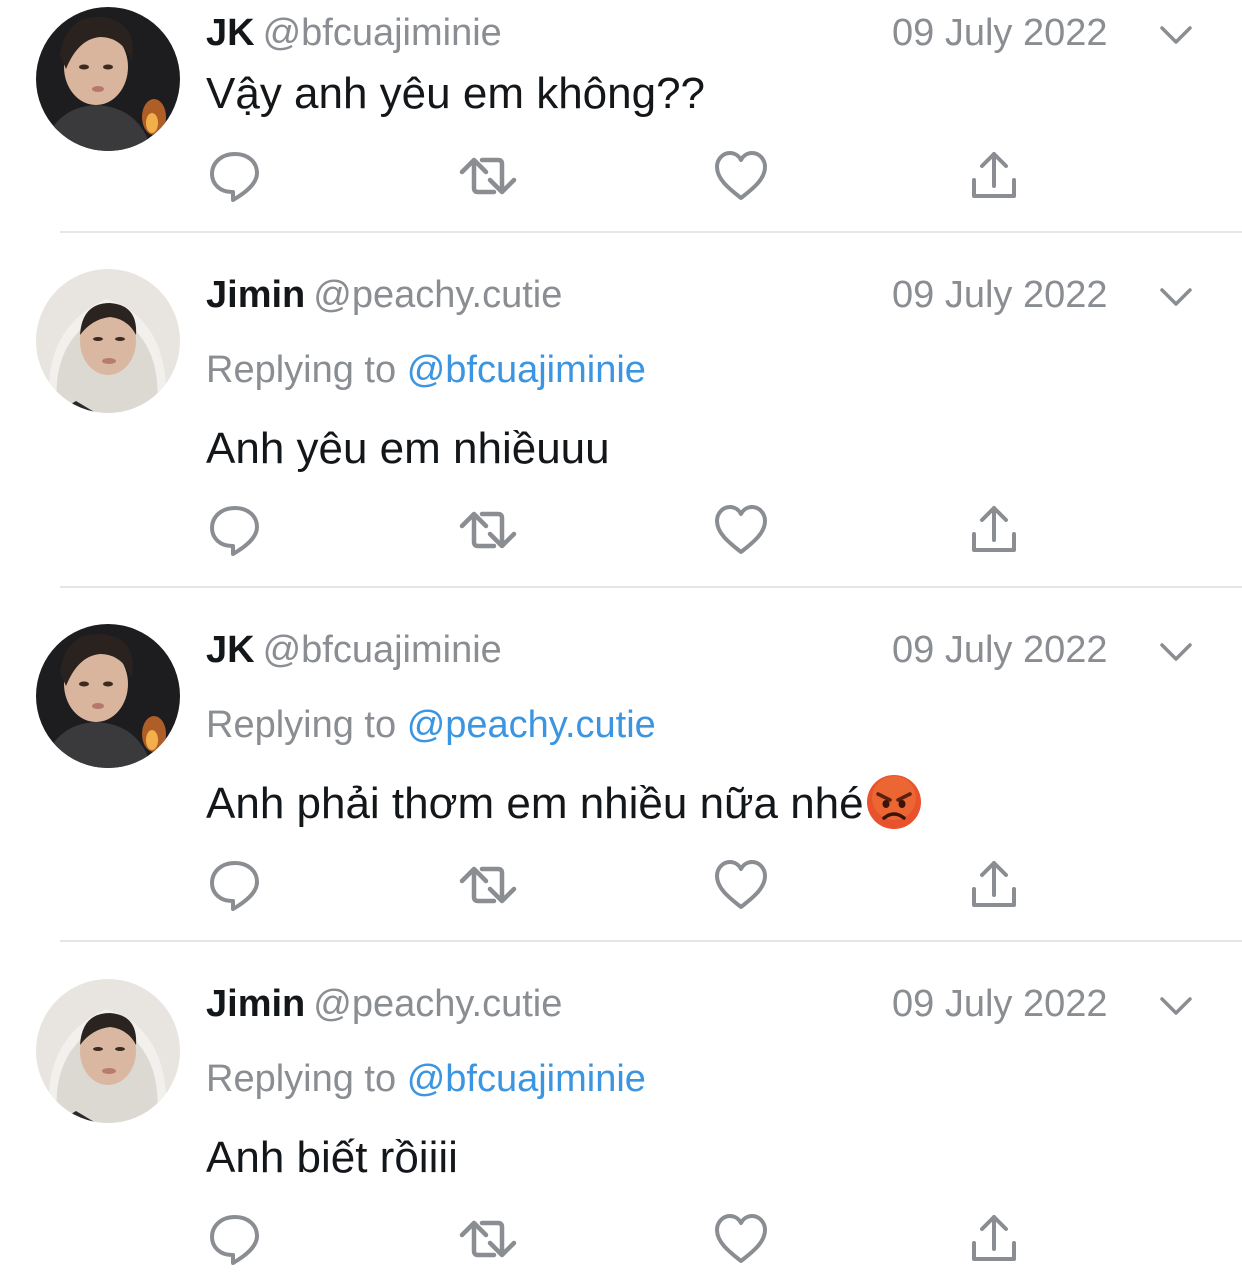 This screenshot has height=1275, width=1242. I want to click on tweet-text-content: Anh phải thơm em nhiều nữa nhé, so click(535, 803).